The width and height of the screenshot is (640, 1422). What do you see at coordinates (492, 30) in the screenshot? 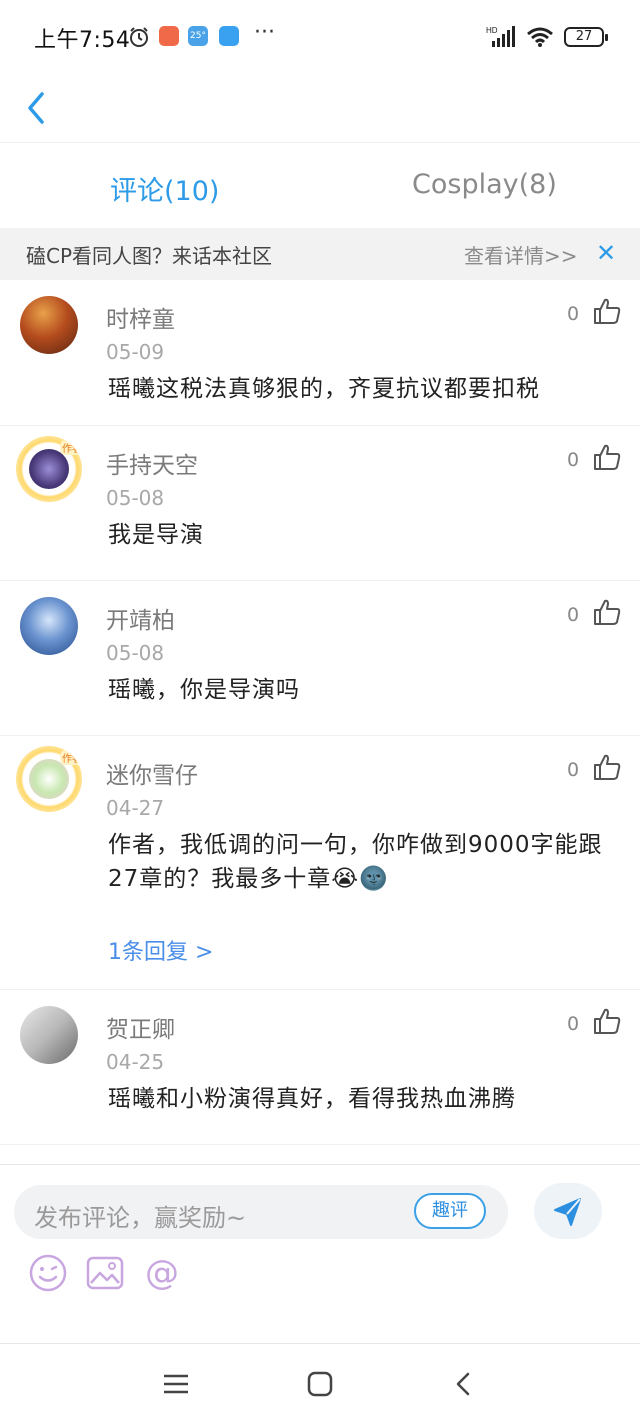
I see `svg-text: HD` at bounding box center [492, 30].